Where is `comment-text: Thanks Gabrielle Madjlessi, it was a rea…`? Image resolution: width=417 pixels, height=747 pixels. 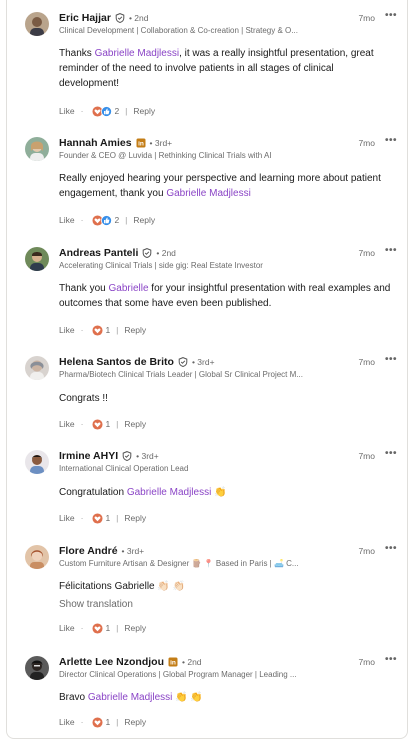
comment-text: Thanks Gabrielle Madjlessi, it was a rea… is located at coordinates (216, 68).